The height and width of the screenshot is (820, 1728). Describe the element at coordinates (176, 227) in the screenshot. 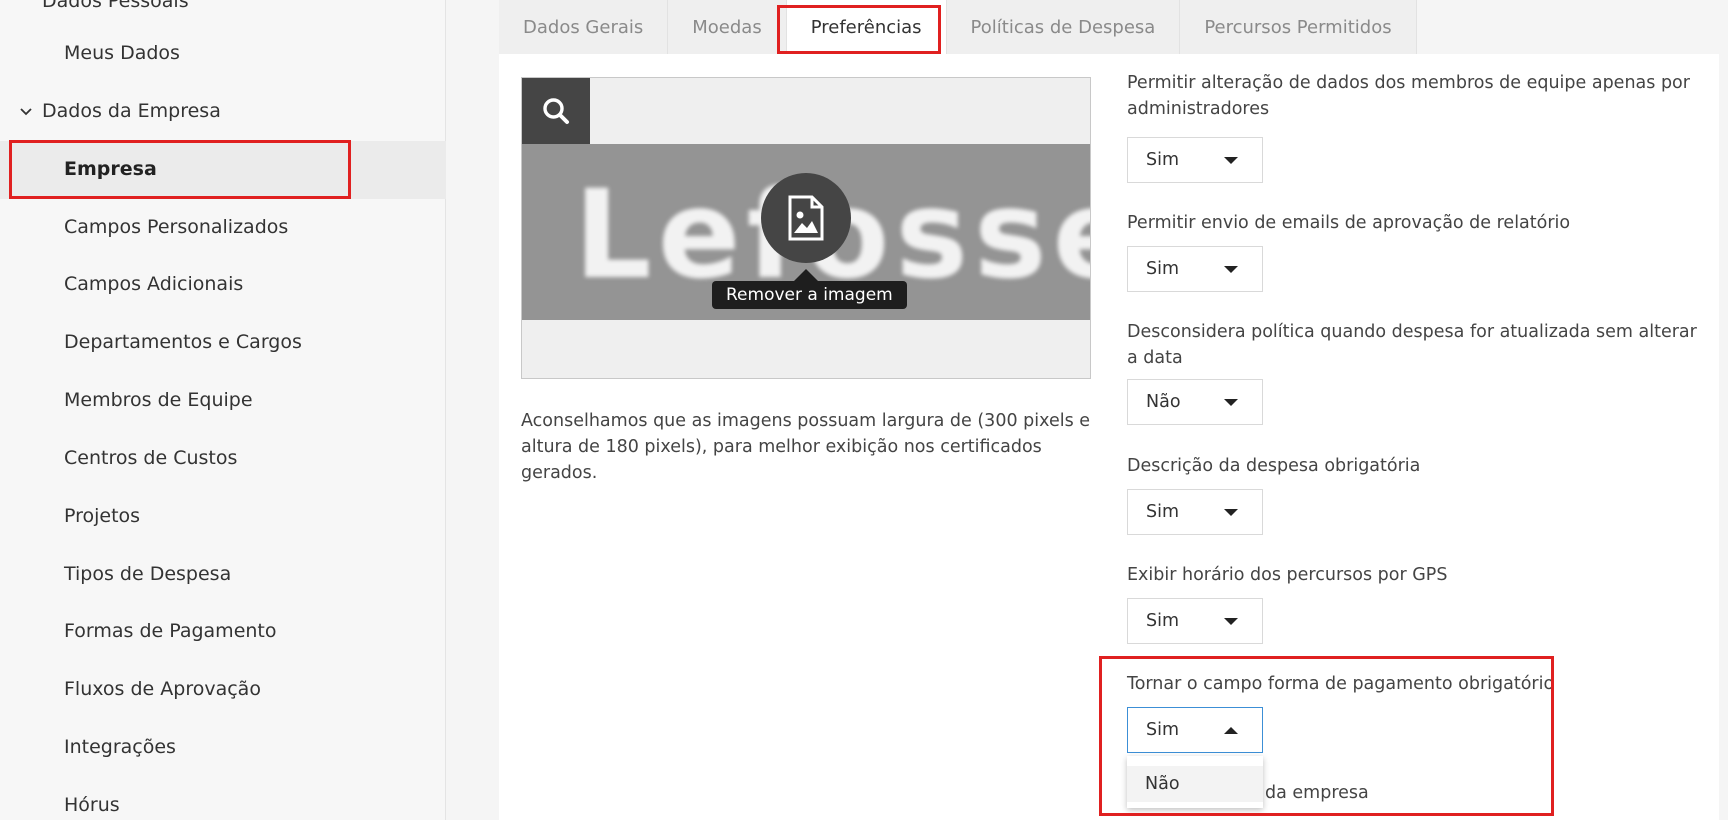

I see `sidebar-item-campos-personalizados: Campos Personalizados` at that location.